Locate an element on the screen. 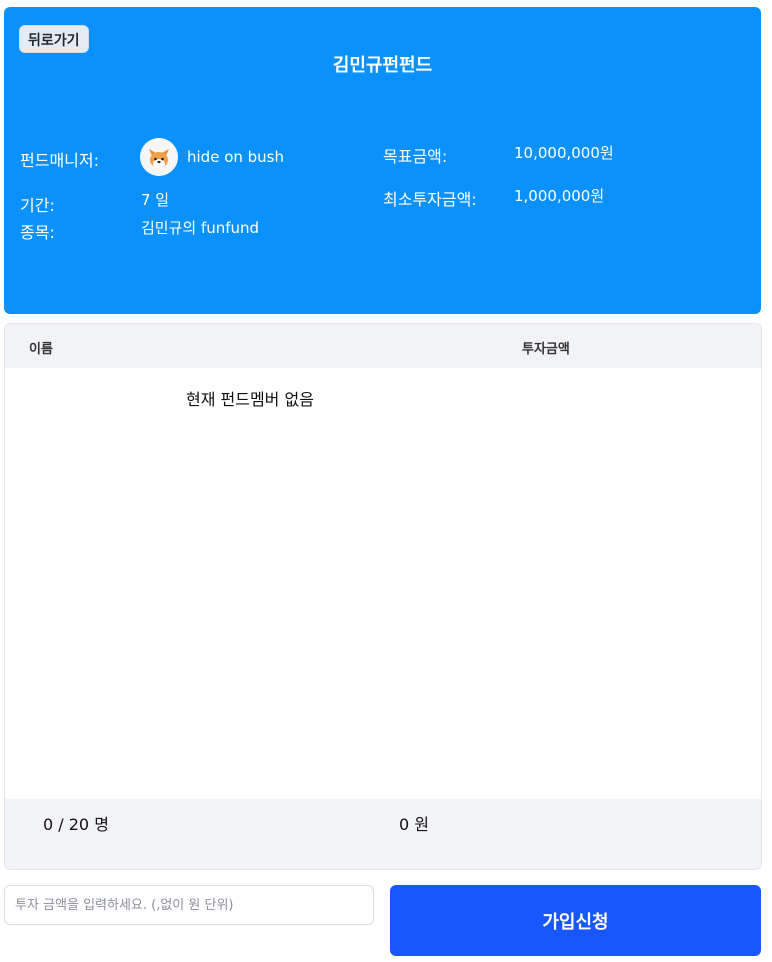 The image size is (772, 962). min-investment-label: 최소투자금액: is located at coordinates (430, 199).